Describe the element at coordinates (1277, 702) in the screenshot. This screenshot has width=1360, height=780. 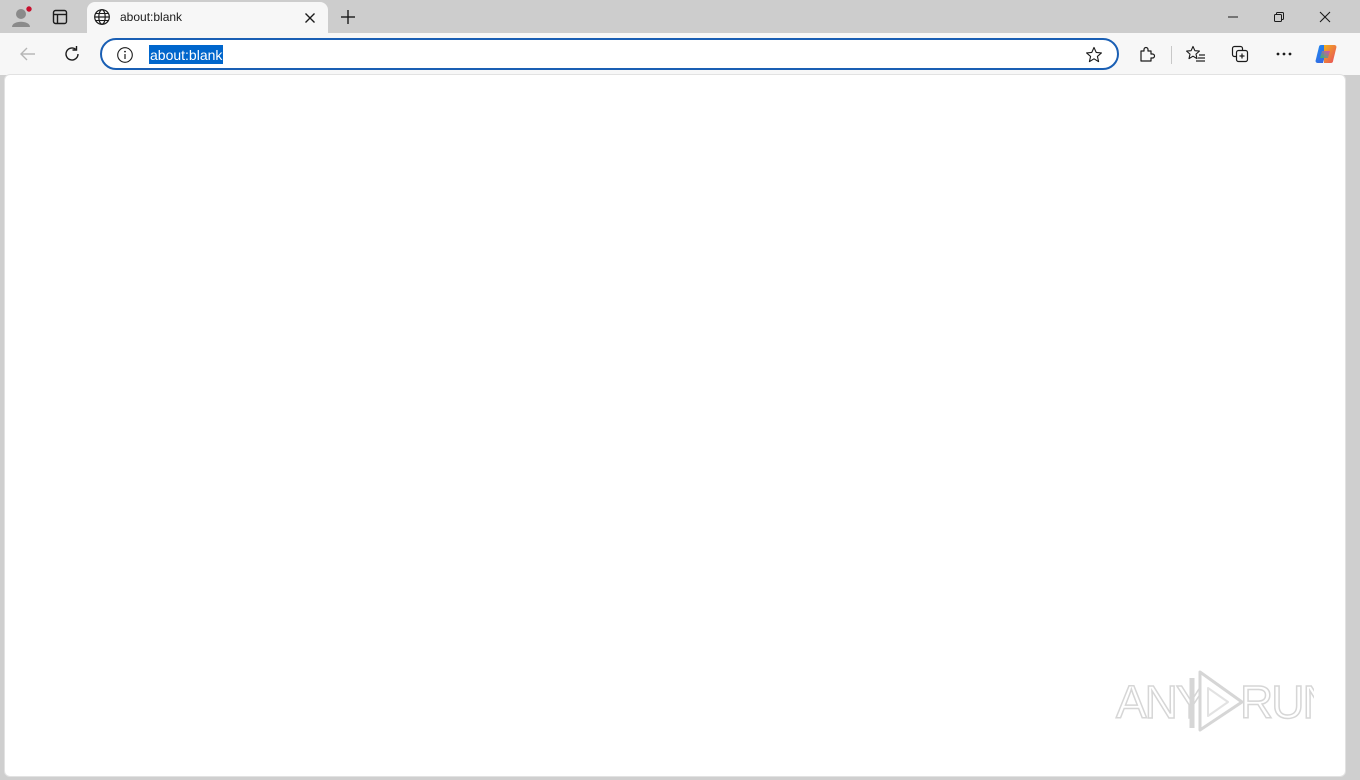
I see `watermark-text-right: RUN` at that location.